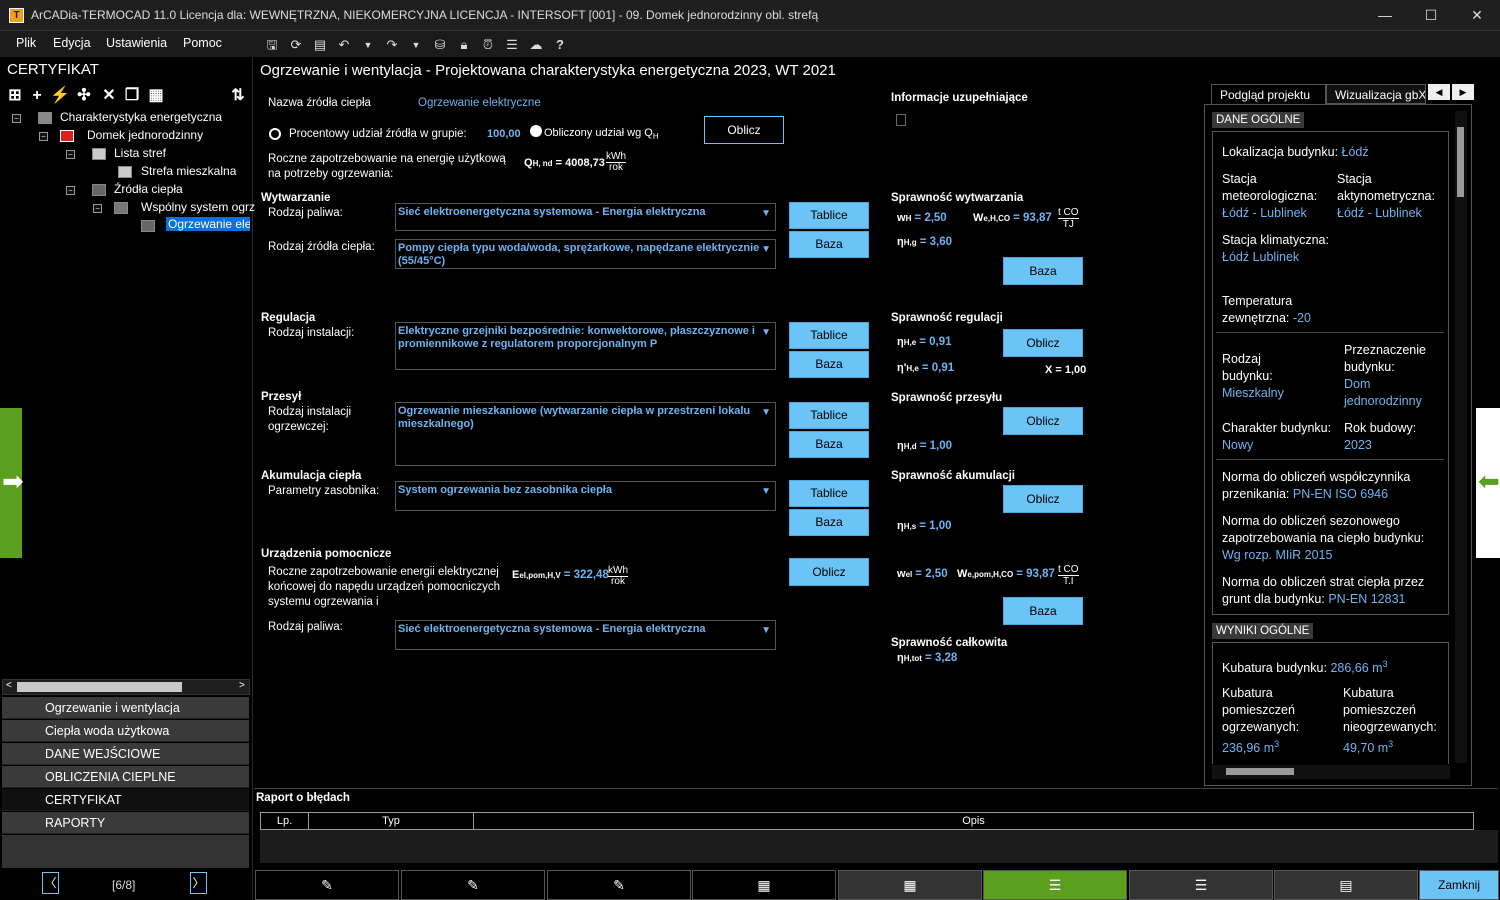 This screenshot has width=1500, height=900. Describe the element at coordinates (156, 96) in the screenshot. I see `save-list-icon: ▦` at that location.